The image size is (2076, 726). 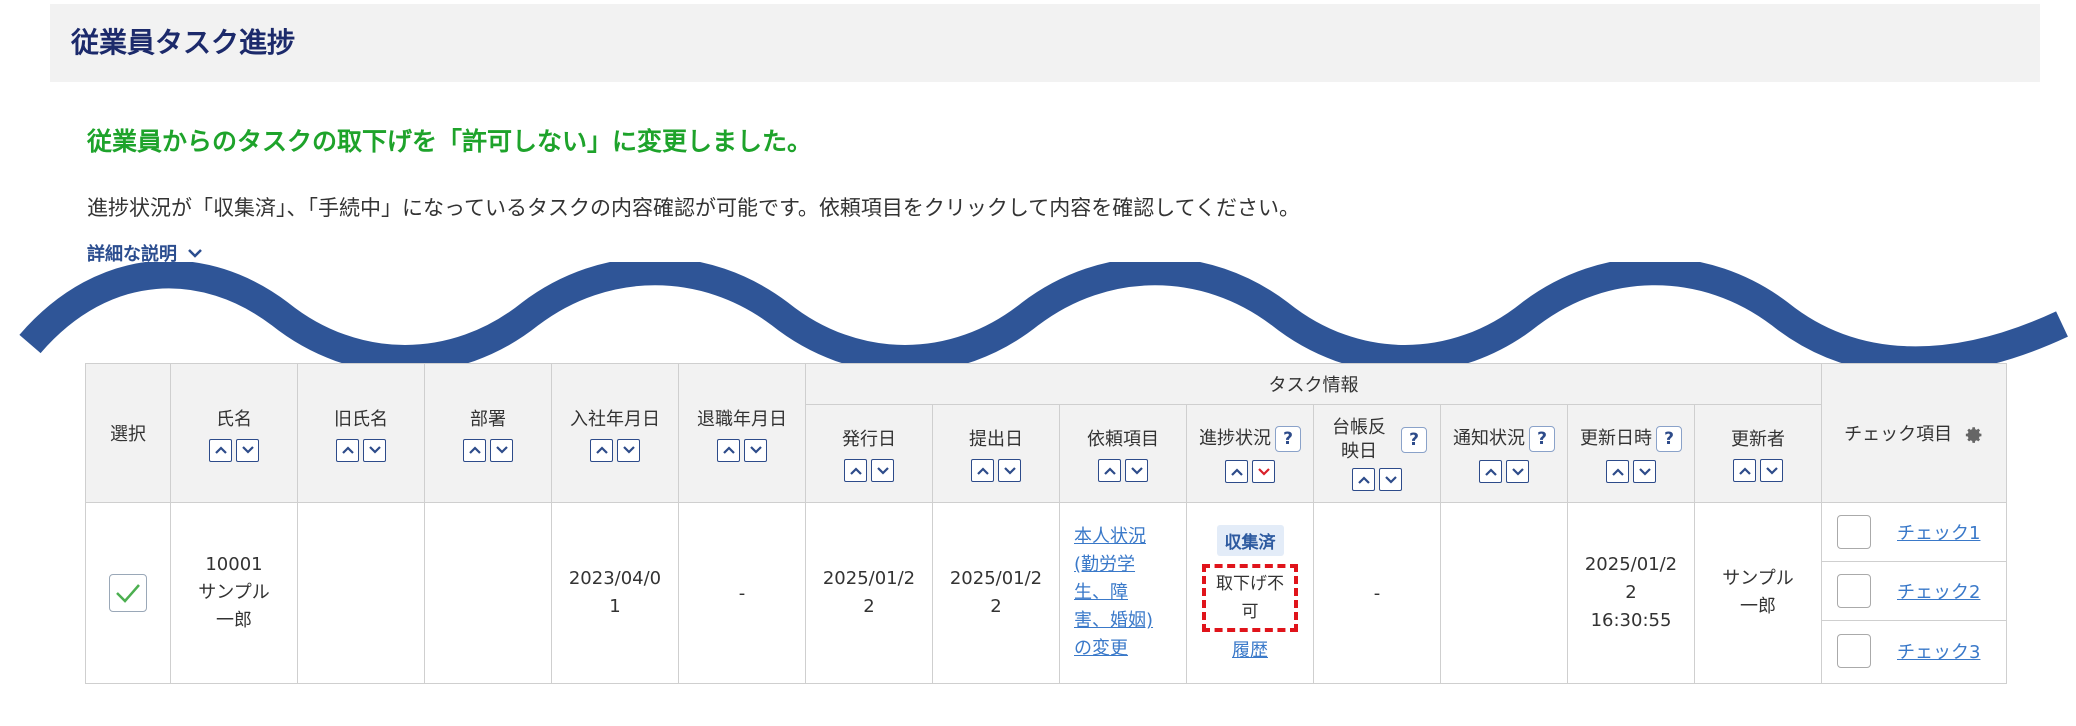 What do you see at coordinates (1313, 384) in the screenshot?
I see `col-group-task-info: タスク情報` at bounding box center [1313, 384].